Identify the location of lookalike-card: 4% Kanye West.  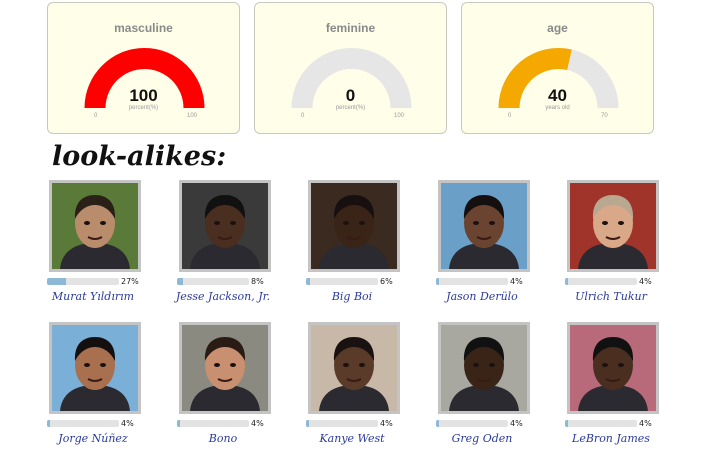
(362, 387).